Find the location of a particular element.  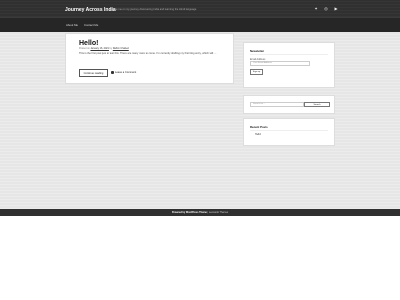

continue-reading-button: Continue reading is located at coordinates (93, 73).